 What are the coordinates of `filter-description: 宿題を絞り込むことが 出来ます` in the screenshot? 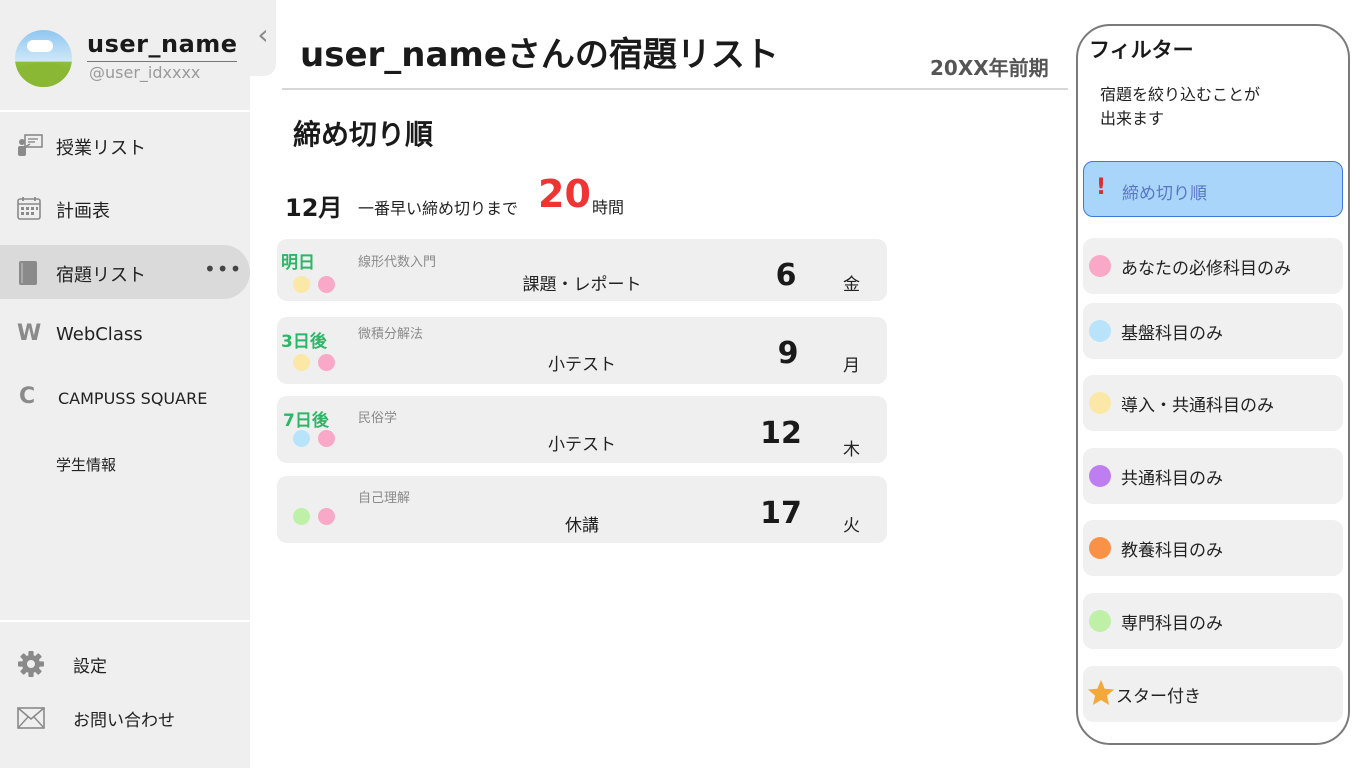 It's located at (1180, 106).